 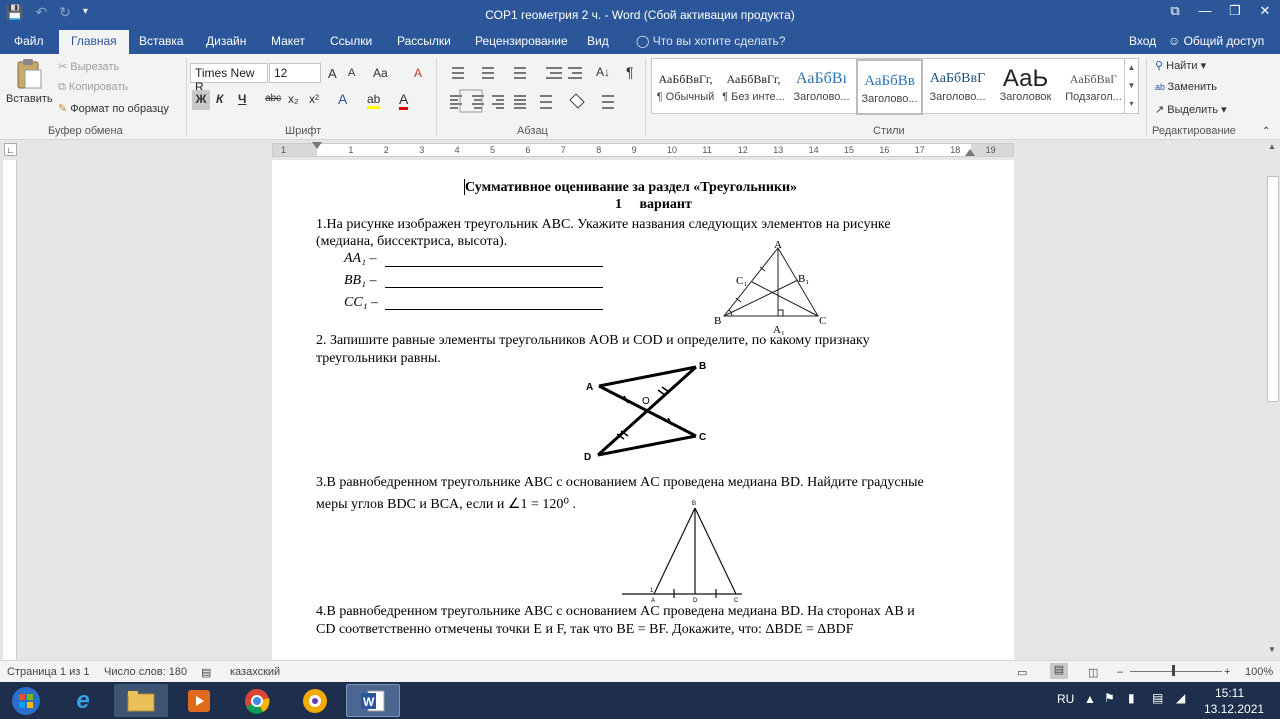 What do you see at coordinates (493, 150) in the screenshot?
I see `ruler-number: 5` at bounding box center [493, 150].